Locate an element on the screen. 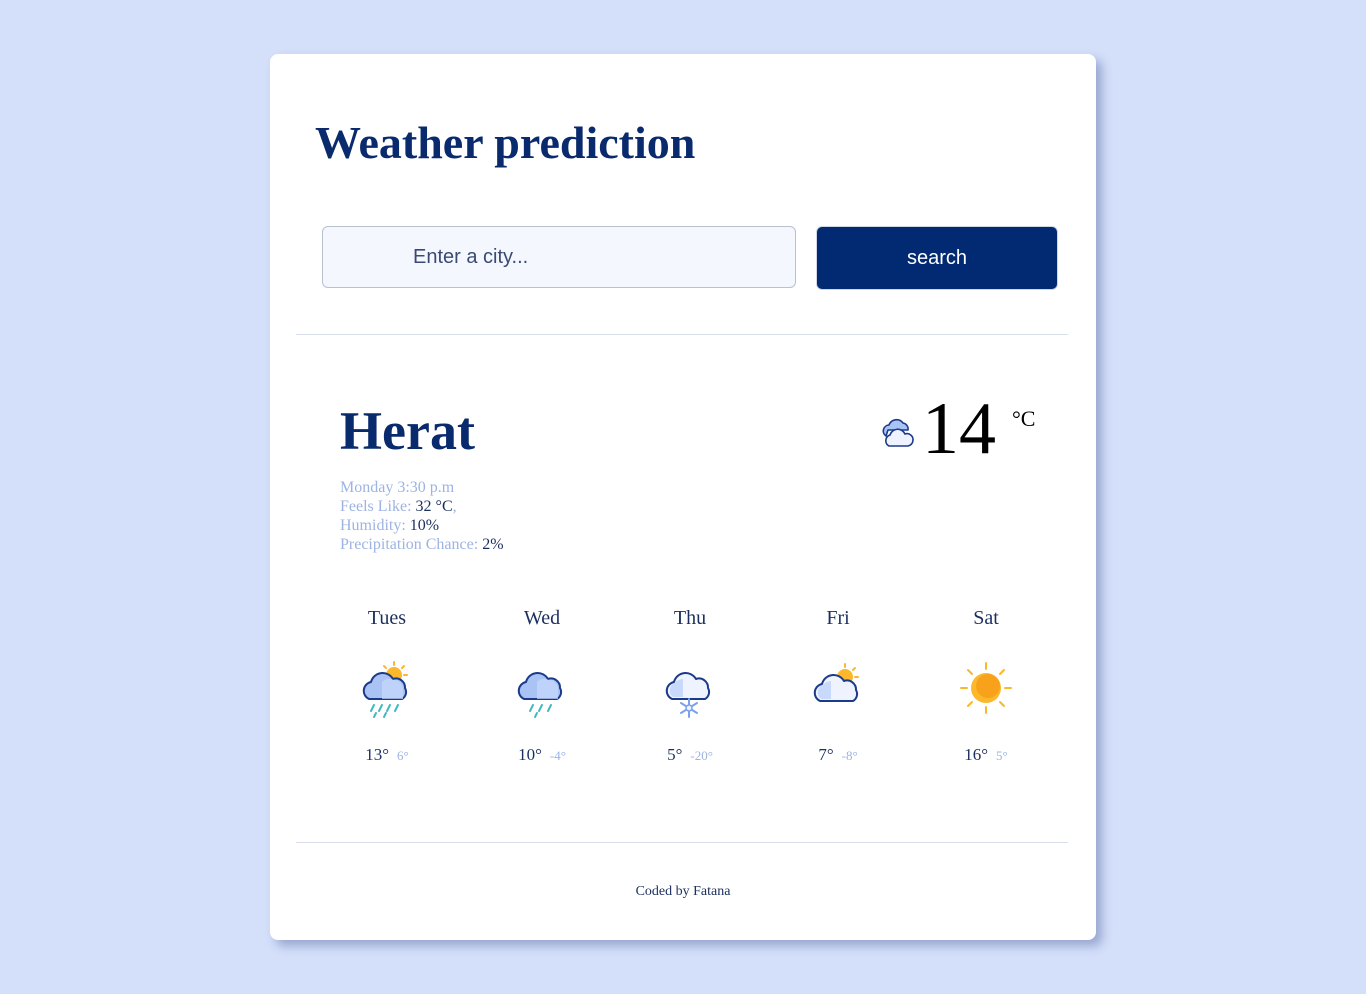 This screenshot has width=1366, height=994. feels-like-label: Feels Like: is located at coordinates (376, 506).